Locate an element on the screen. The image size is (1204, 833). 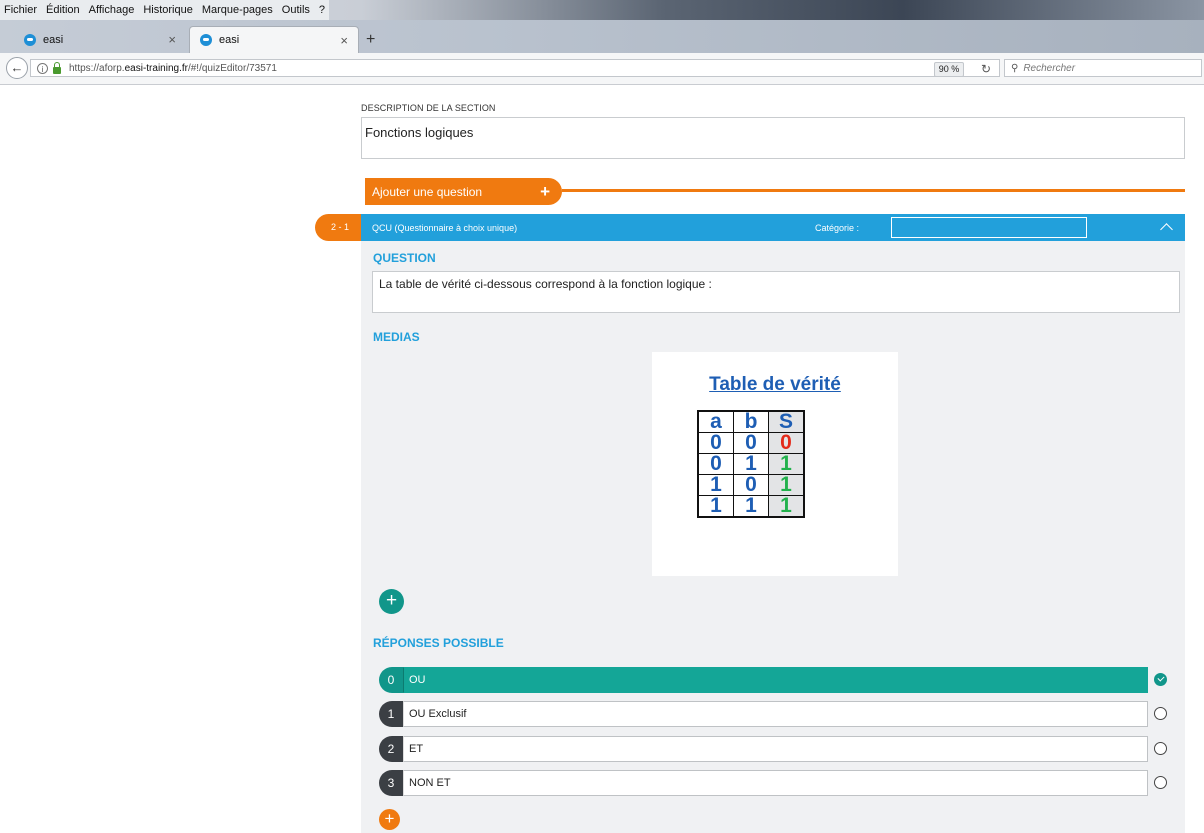
section-description-label: DESCRIPTION DE LA SECTION is located at coordinates (428, 108).